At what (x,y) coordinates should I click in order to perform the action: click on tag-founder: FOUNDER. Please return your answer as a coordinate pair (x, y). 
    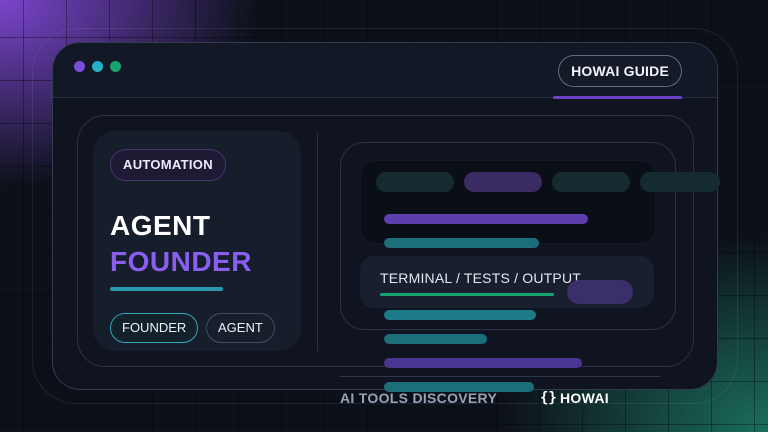
    Looking at the image, I should click on (154, 328).